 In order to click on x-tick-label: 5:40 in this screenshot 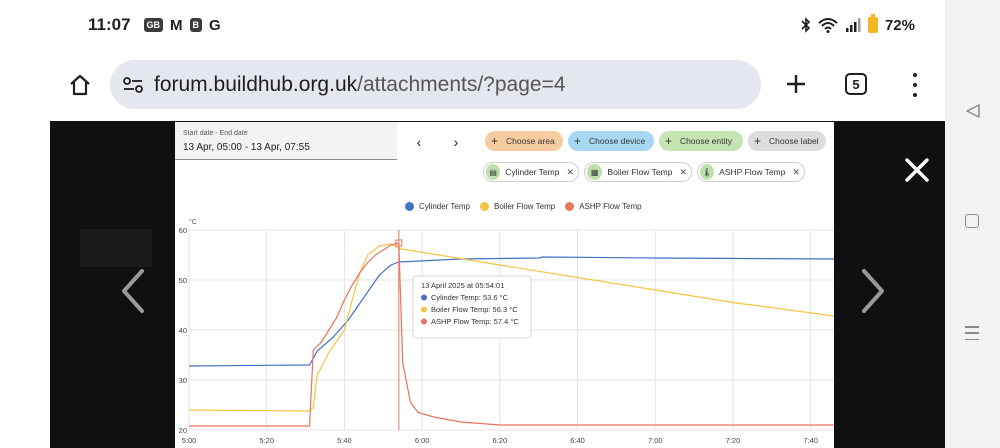, I will do `click(344, 440)`.